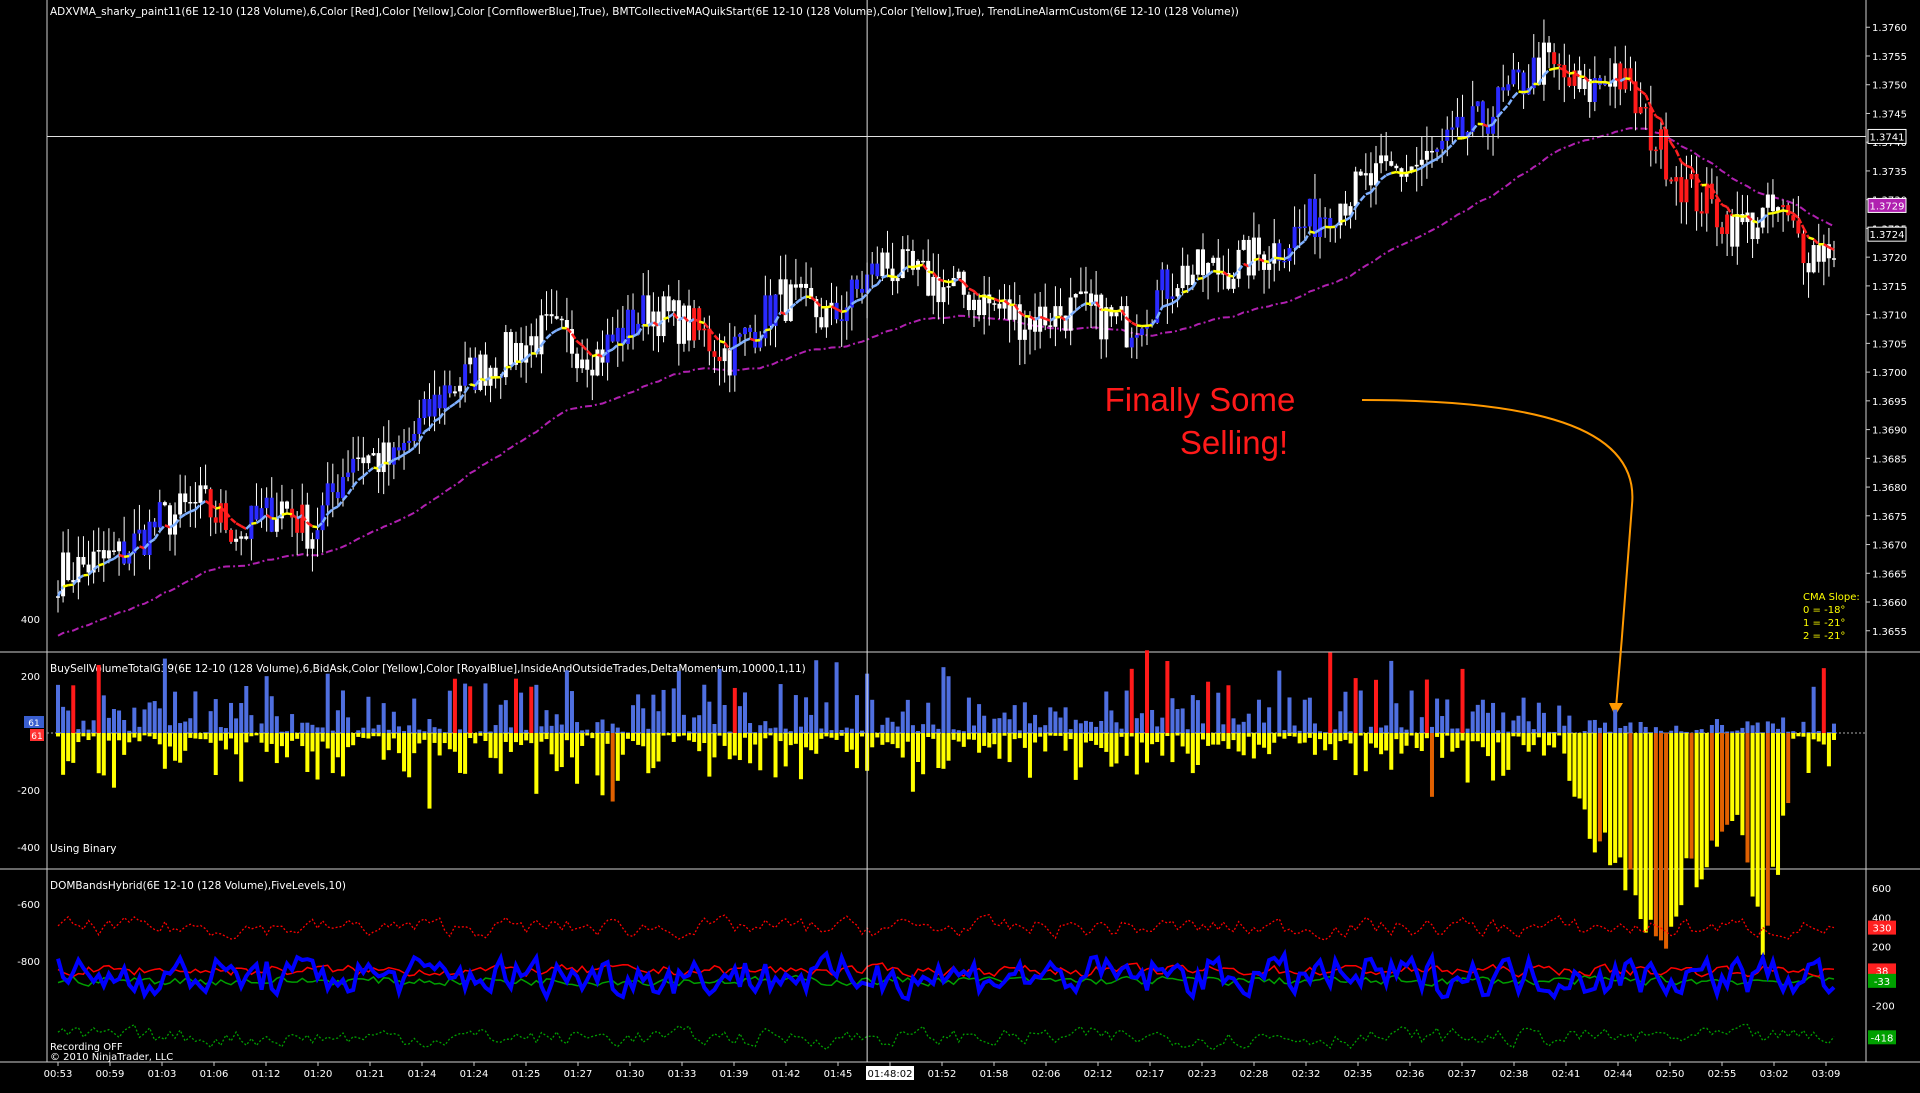 Image resolution: width=1920 pixels, height=1093 pixels. Describe the element at coordinates (1254, 1074) in the screenshot. I see `time-tick-label: 02:28` at that location.